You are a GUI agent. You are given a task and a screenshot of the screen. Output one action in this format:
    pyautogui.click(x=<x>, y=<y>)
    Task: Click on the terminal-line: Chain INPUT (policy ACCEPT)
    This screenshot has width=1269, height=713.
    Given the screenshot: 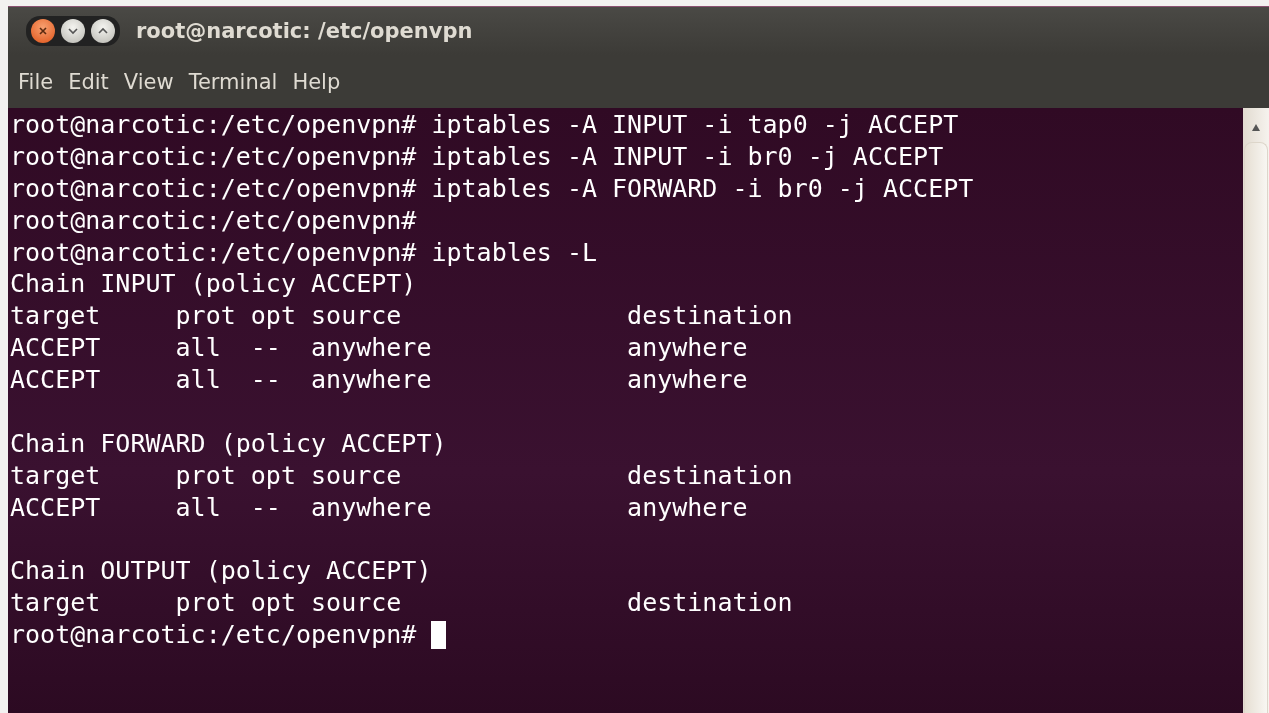 What is the action you would take?
    pyautogui.click(x=213, y=284)
    